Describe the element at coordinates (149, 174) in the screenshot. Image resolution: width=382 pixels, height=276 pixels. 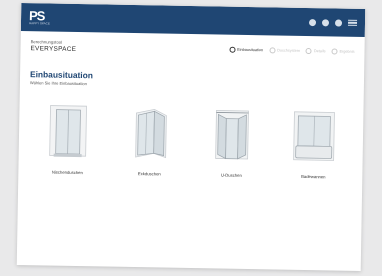
I see `option-label: Eckduschen` at that location.